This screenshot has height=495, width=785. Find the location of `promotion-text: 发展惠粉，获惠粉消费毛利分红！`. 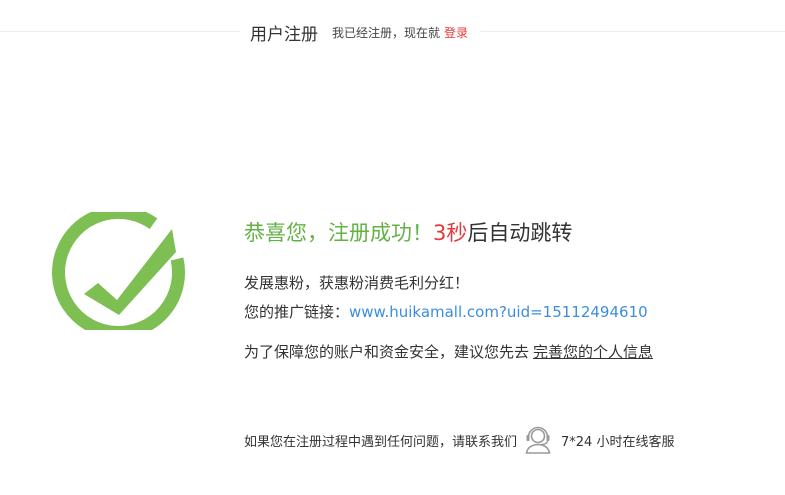

promotion-text: 发展惠粉，获惠粉消费毛利分红！ is located at coordinates (357, 283).